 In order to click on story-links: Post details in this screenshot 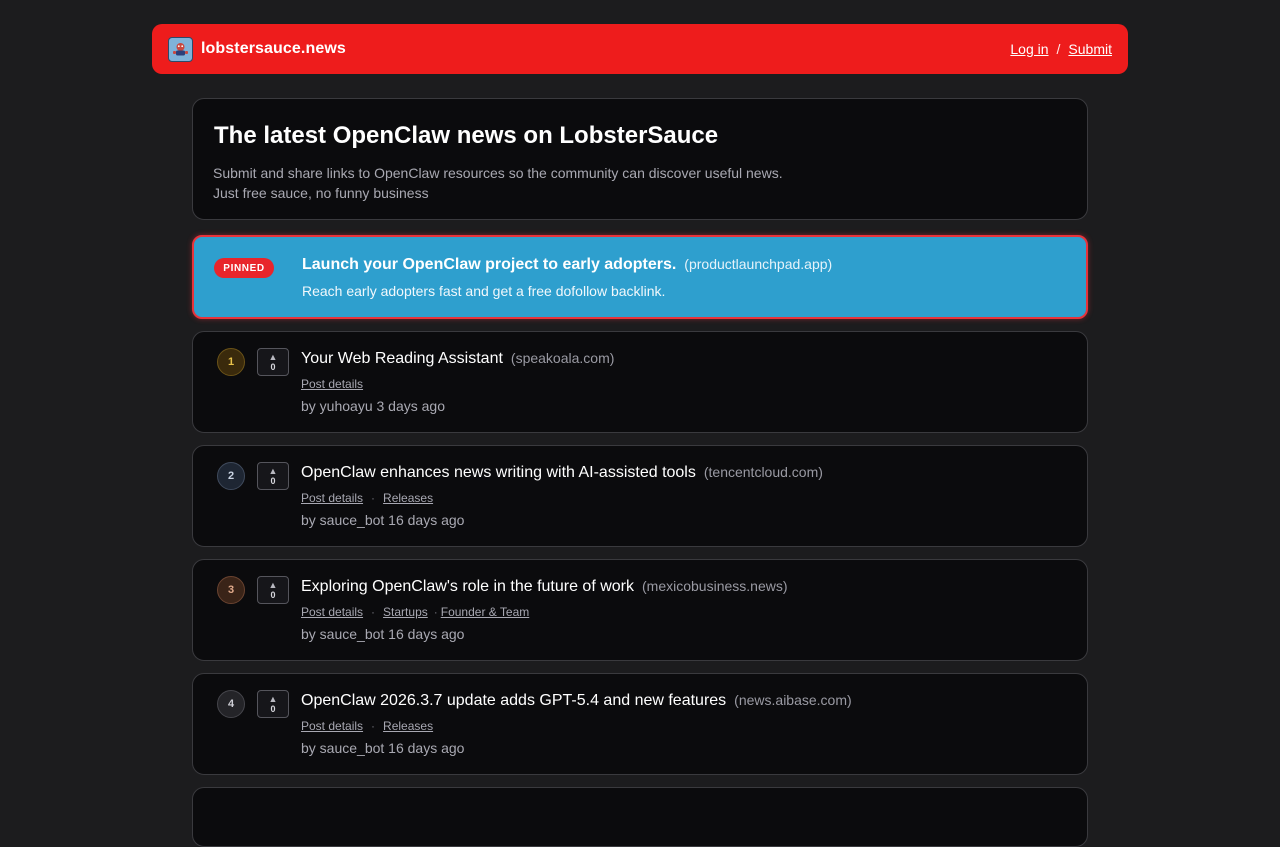, I will do `click(332, 384)`.